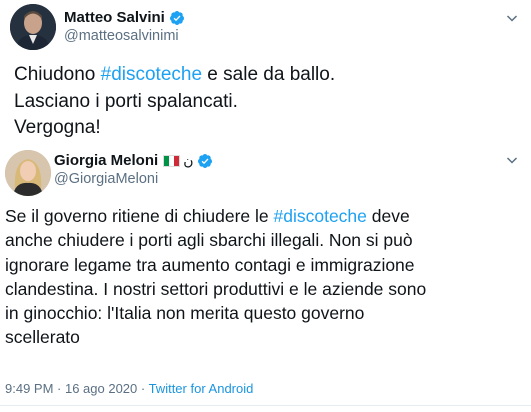 This screenshot has height=412, width=531. Describe the element at coordinates (77, 388) in the screenshot. I see `timestamp: 9:49 PM · 16 ago 2020 ·` at that location.